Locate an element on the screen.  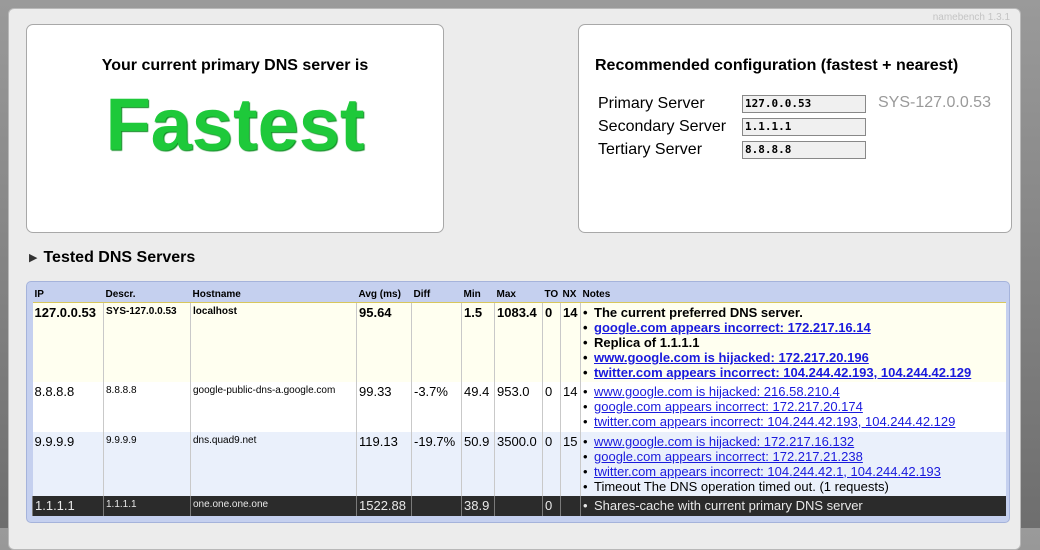
cell-descr: 8.8.8.8 is located at coordinates (147, 406).